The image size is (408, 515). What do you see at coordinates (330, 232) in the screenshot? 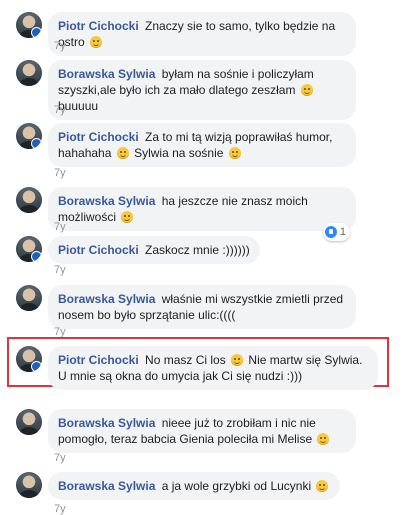
I see `like-icon` at bounding box center [330, 232].